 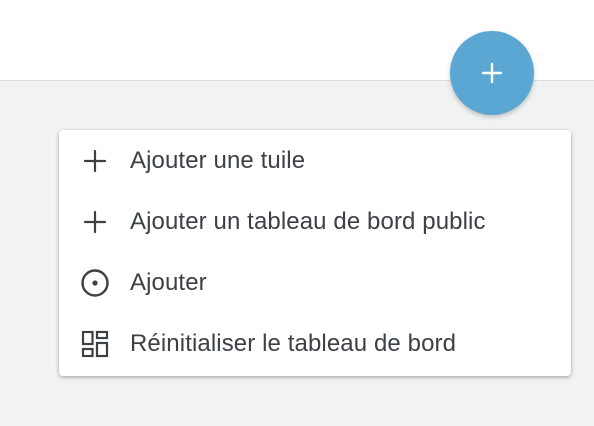 I want to click on menu-item-add-public-dashboard: Ajouter un tableau de bord public, so click(x=315, y=221).